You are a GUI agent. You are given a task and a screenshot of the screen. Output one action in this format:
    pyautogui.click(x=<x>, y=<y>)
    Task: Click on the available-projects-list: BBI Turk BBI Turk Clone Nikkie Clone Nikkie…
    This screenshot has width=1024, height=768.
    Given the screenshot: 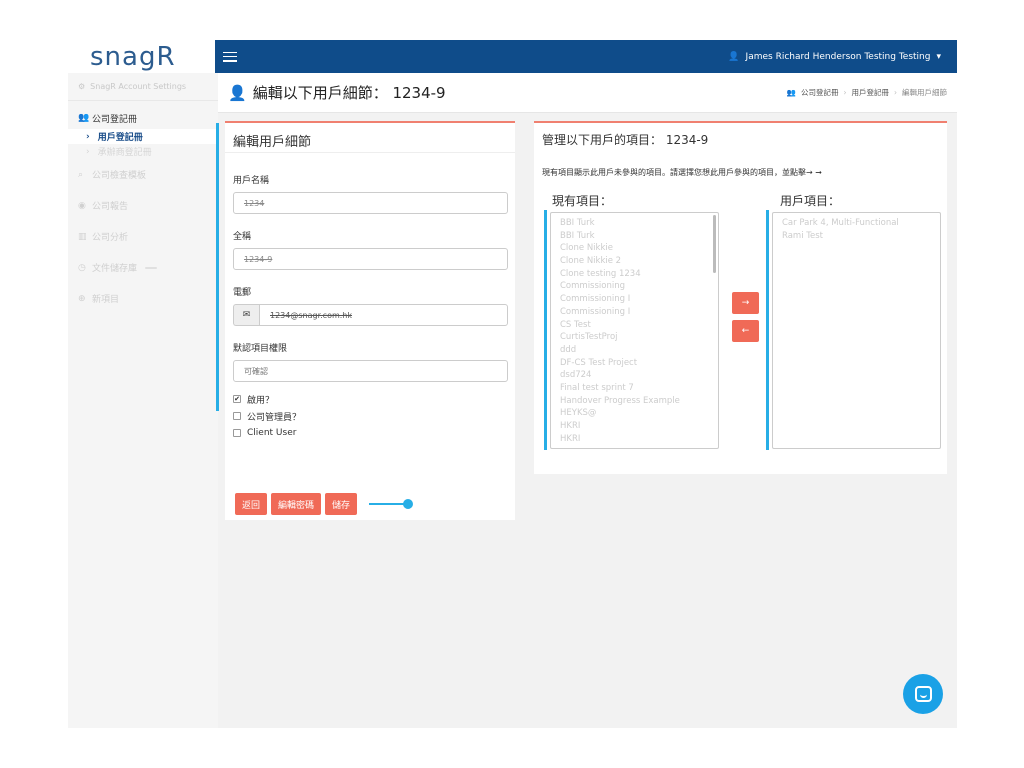 What is the action you would take?
    pyautogui.click(x=634, y=330)
    